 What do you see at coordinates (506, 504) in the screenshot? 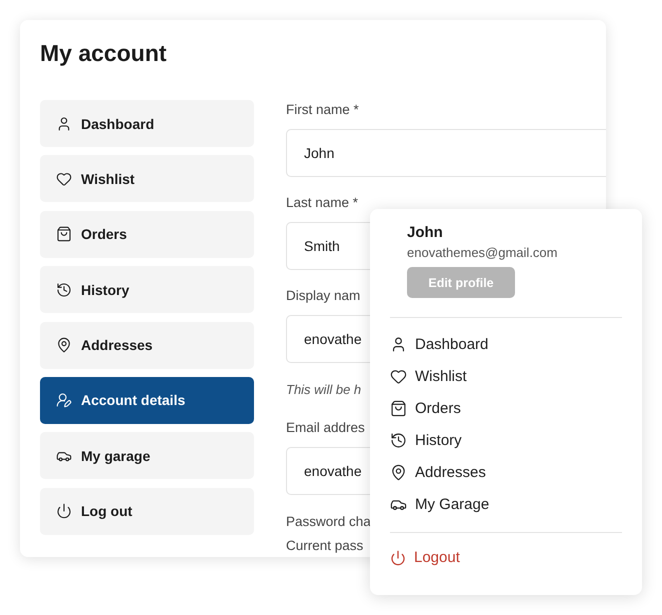
I see `menu-item: My Garage` at bounding box center [506, 504].